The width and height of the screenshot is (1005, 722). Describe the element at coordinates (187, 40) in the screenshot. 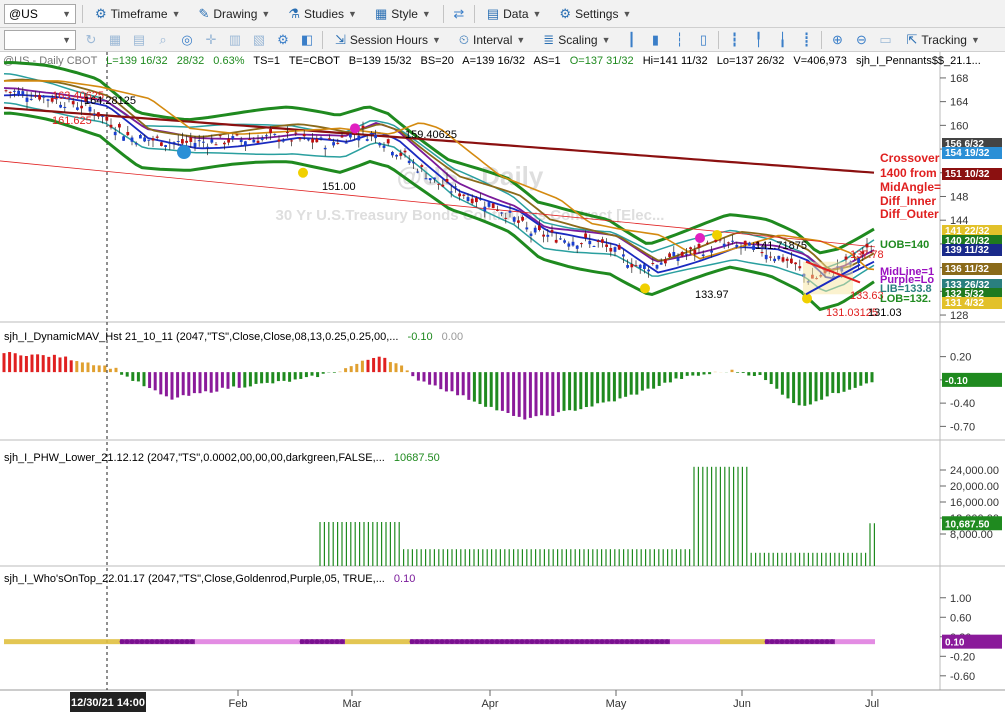

I see `analysis-icon: ◎` at that location.